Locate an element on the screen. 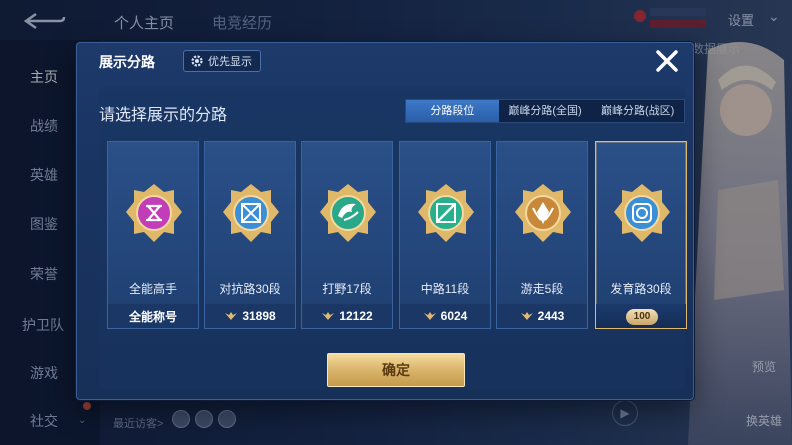 This screenshot has height=445, width=792. roam-emblem-icon is located at coordinates (543, 213).